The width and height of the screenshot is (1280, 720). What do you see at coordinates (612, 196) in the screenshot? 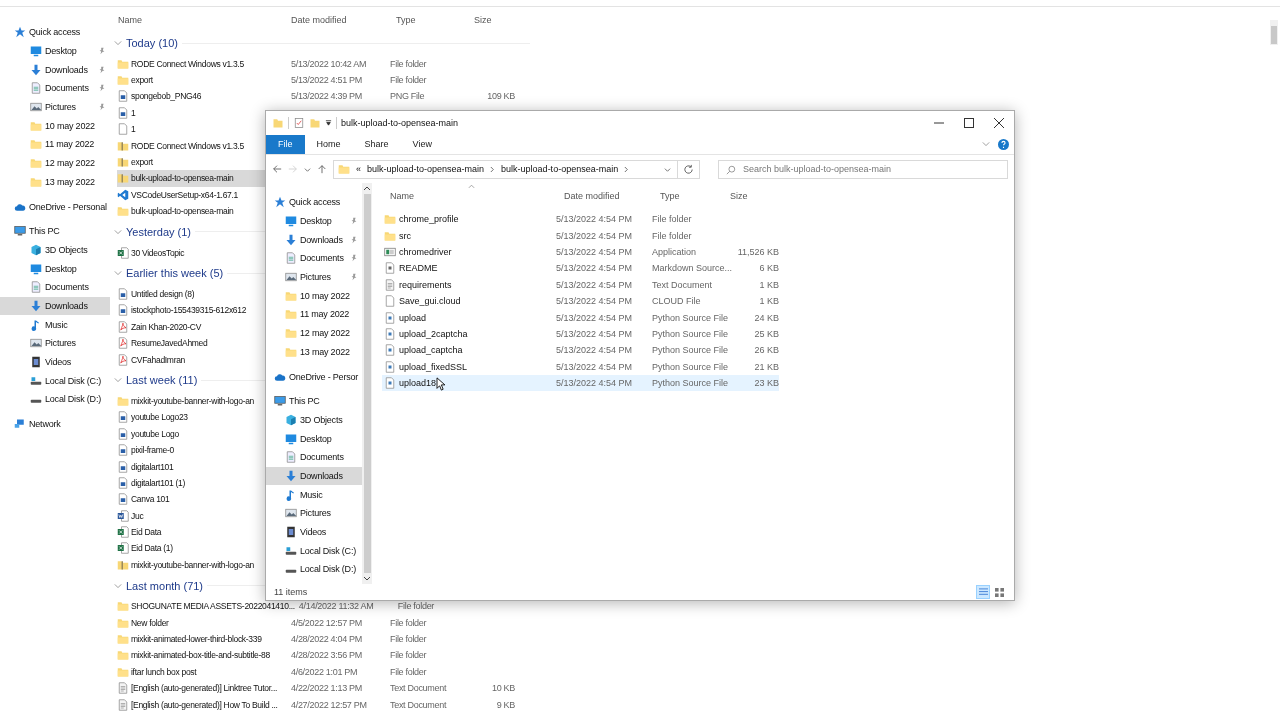
I see `column-header: Date modified` at bounding box center [612, 196].